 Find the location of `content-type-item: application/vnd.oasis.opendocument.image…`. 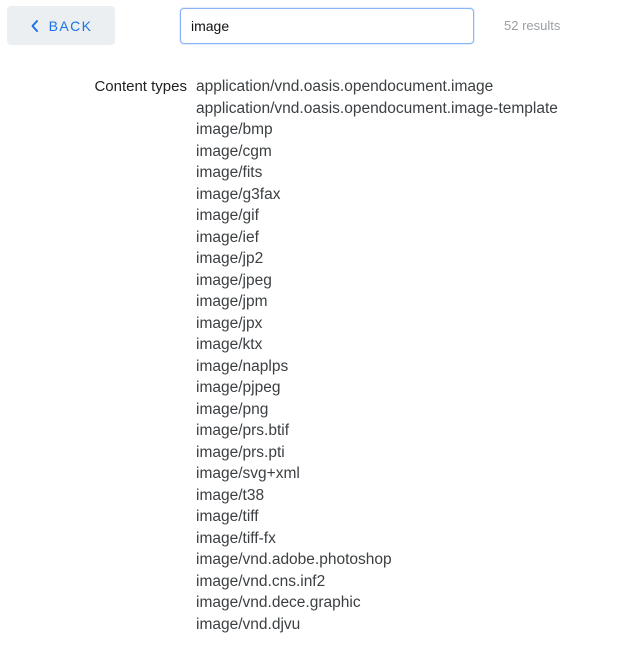

content-type-item: application/vnd.oasis.opendocument.image… is located at coordinates (377, 109).